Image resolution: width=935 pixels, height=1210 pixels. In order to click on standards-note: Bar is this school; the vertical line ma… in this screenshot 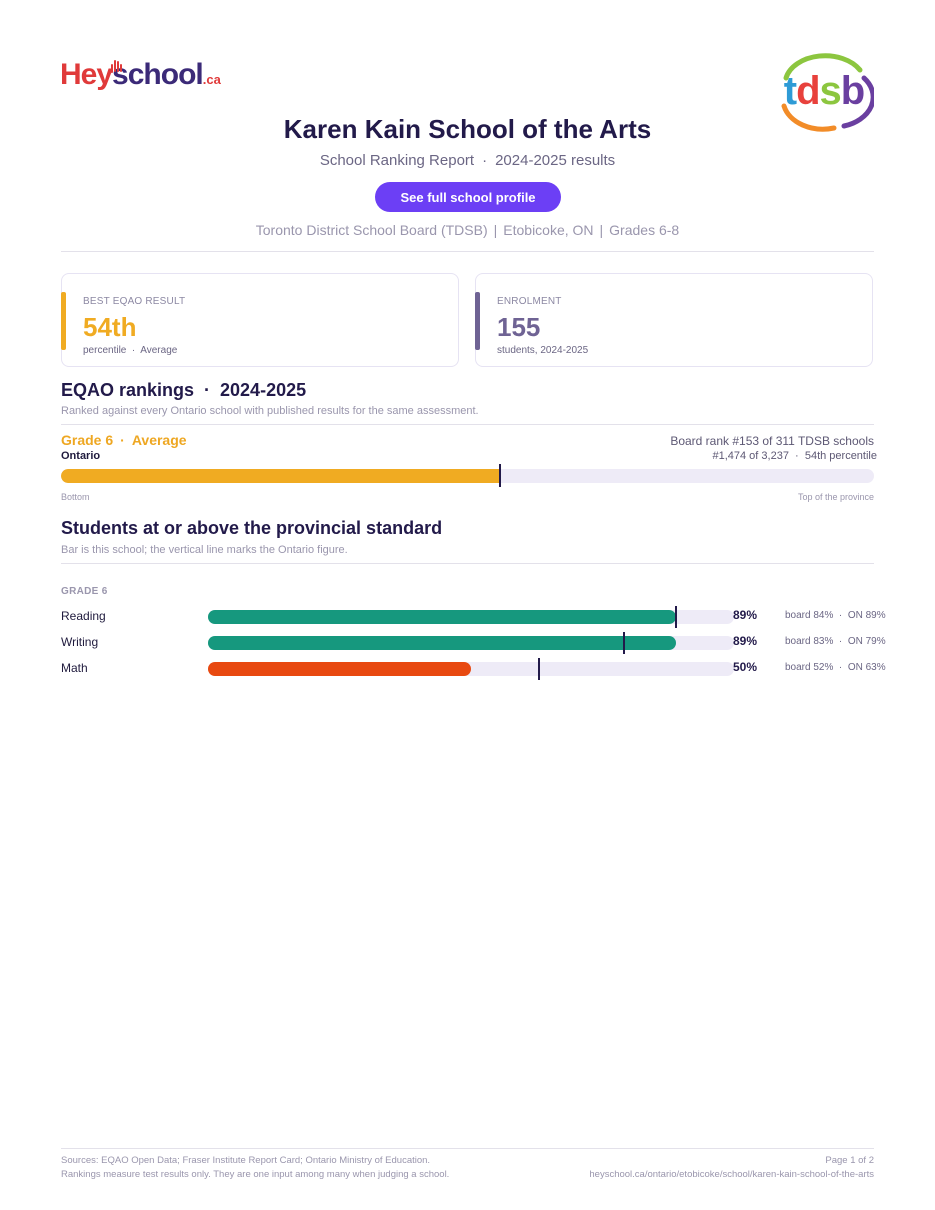, I will do `click(204, 550)`.